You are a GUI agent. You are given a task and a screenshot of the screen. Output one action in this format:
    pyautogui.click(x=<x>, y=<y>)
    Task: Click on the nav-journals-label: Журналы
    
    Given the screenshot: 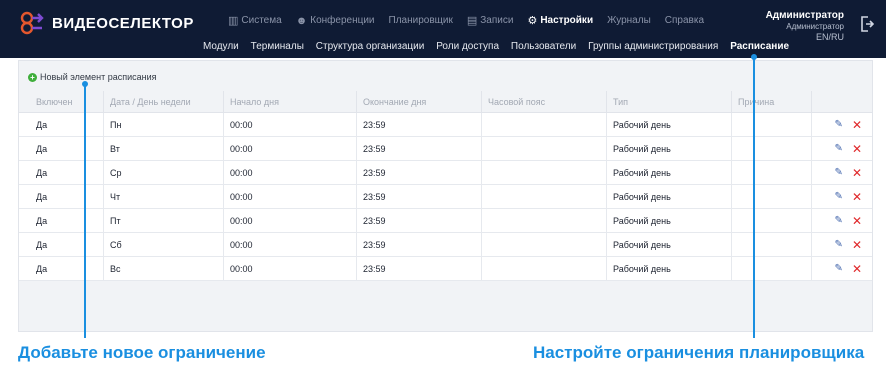 What is the action you would take?
    pyautogui.click(x=629, y=20)
    